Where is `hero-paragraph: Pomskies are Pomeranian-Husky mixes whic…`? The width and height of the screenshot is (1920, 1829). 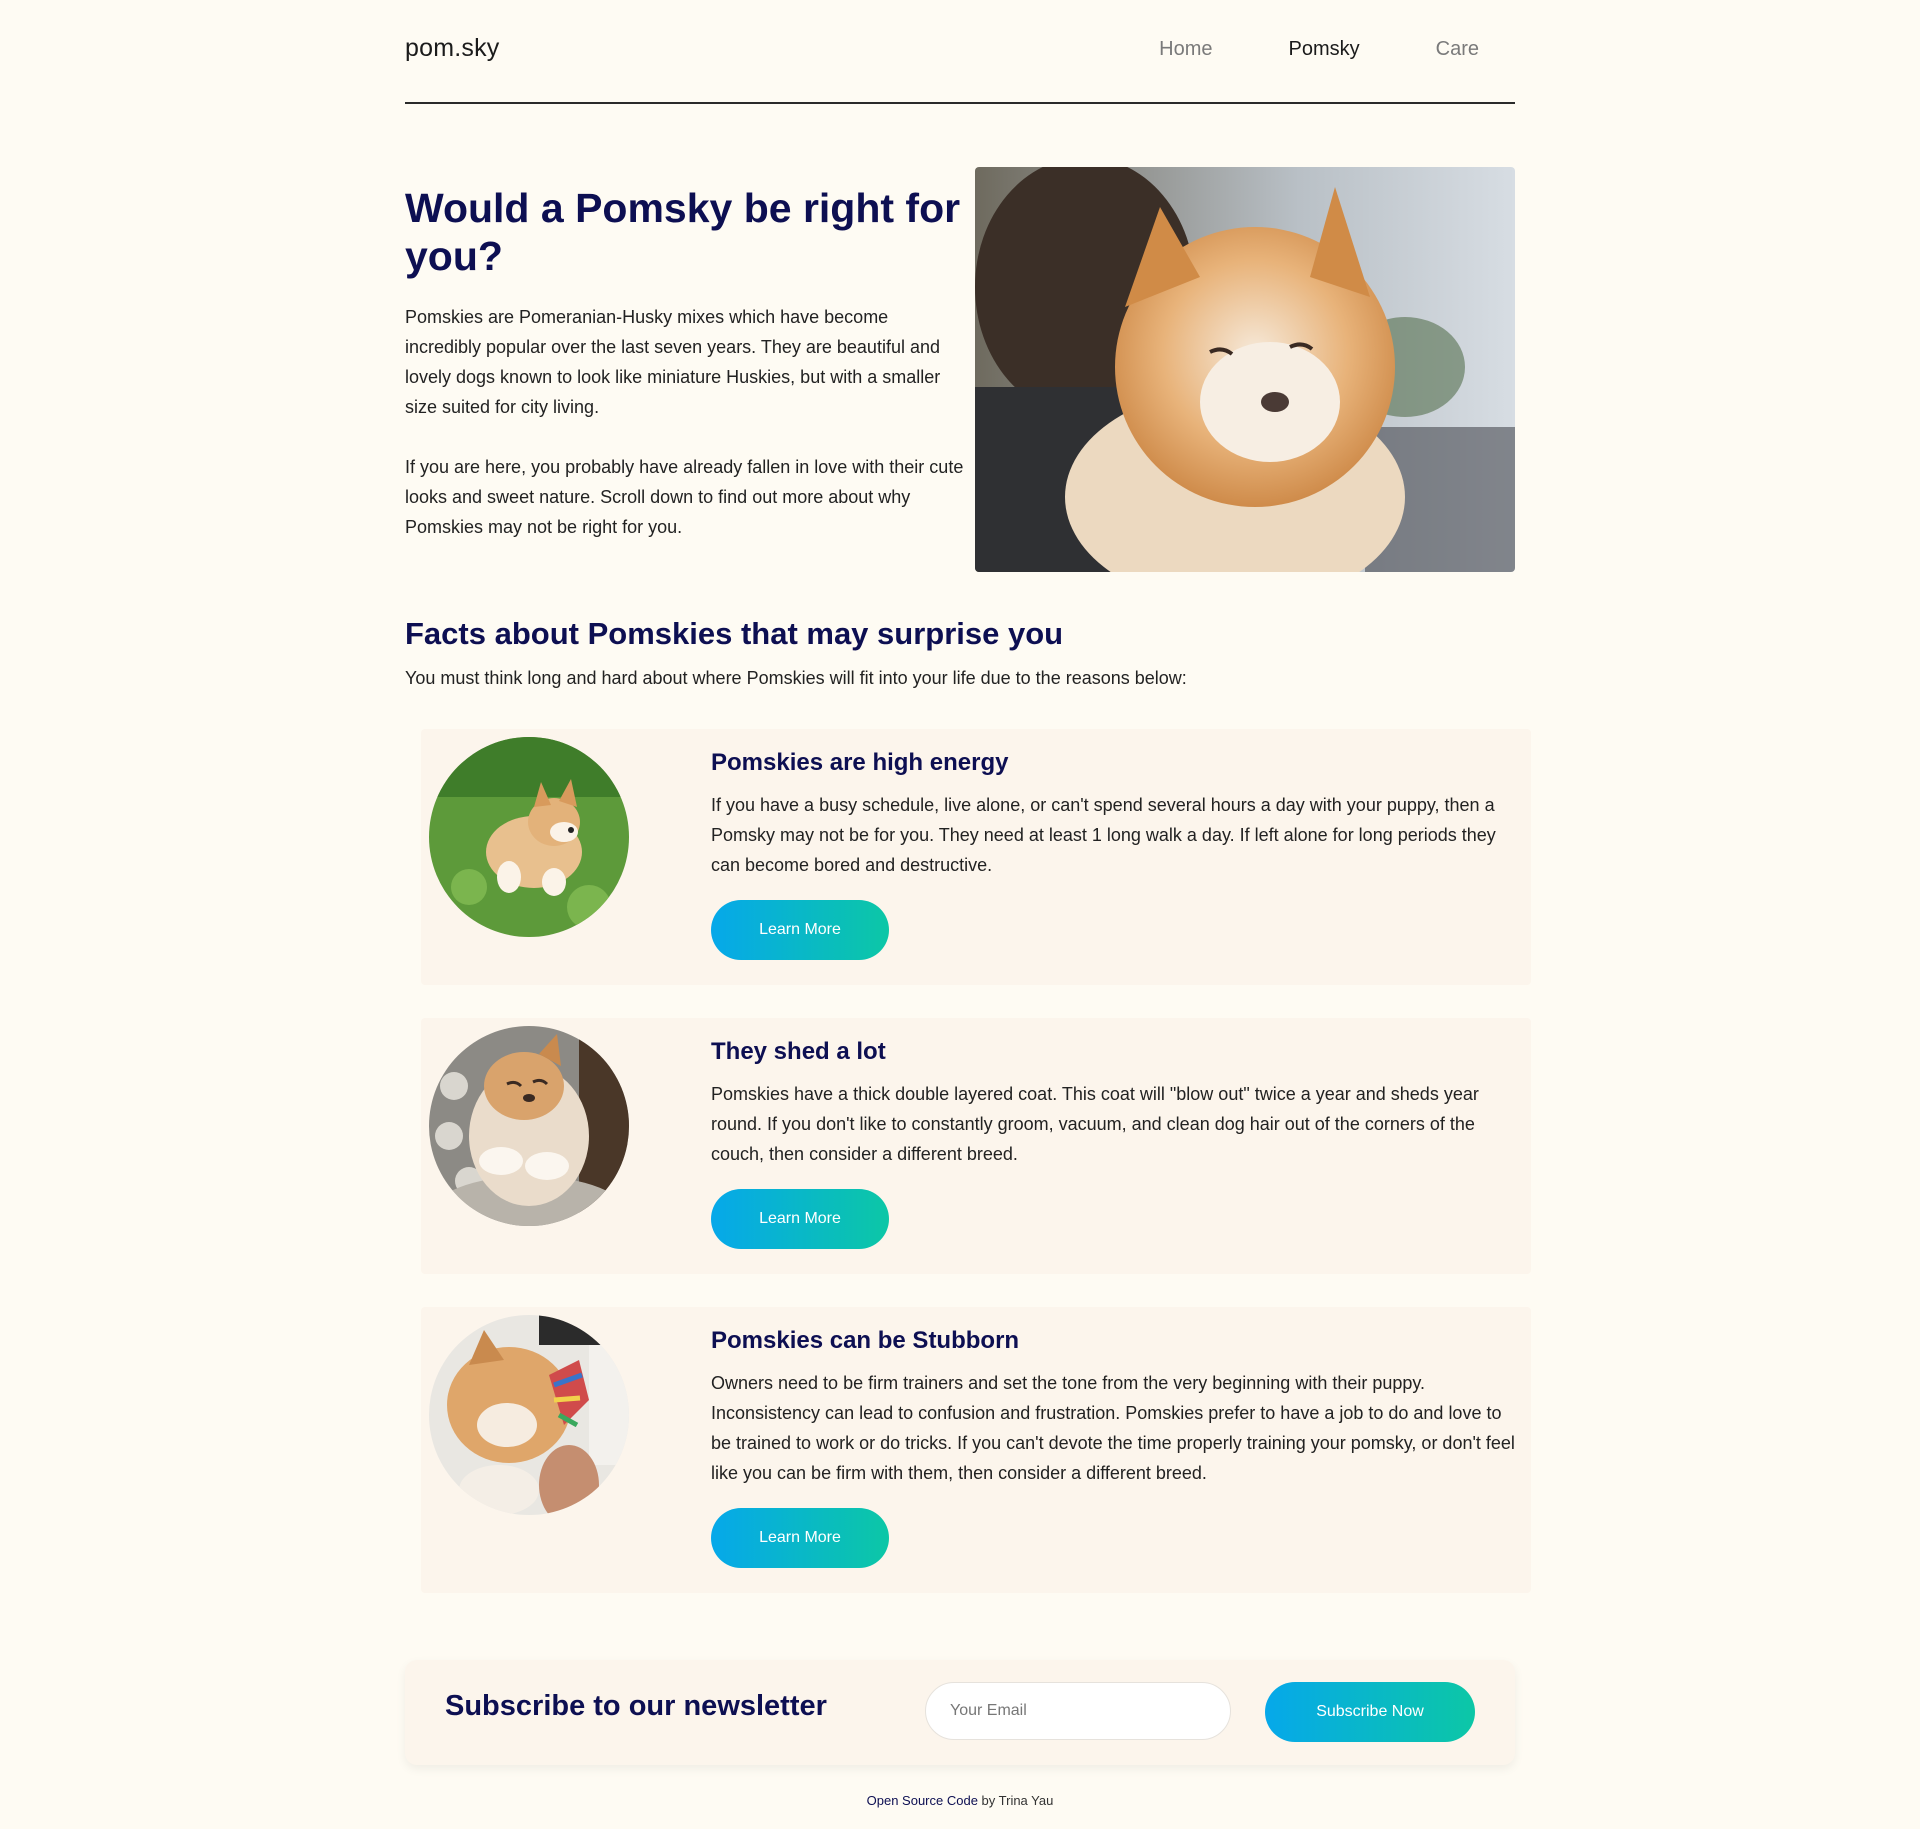 hero-paragraph: Pomskies are Pomeranian-Husky mixes whic… is located at coordinates (673, 362).